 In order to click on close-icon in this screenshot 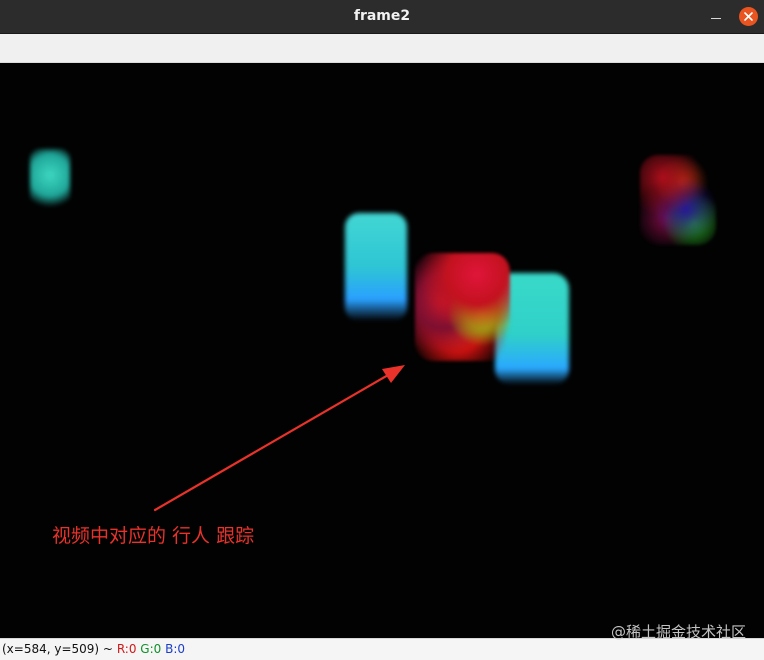, I will do `click(748, 16)`.